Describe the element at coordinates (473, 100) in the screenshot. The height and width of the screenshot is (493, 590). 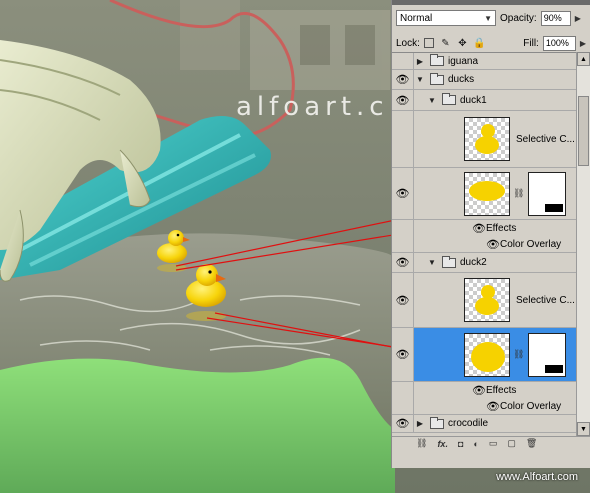
I see `layer-name: duck1` at that location.